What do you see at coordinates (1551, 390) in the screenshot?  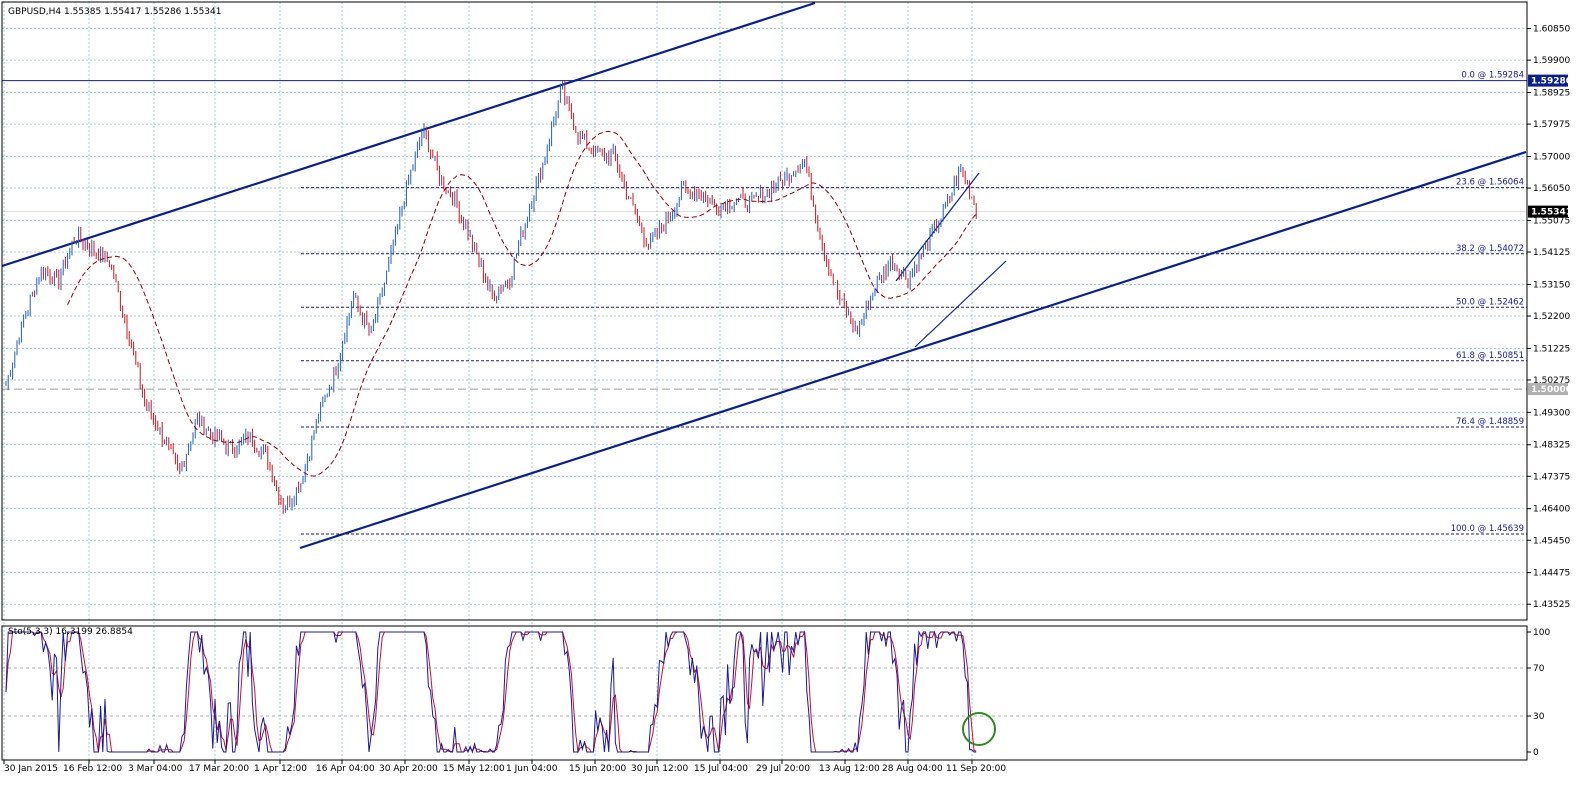 I see `level-label-2: 1.50000` at bounding box center [1551, 390].